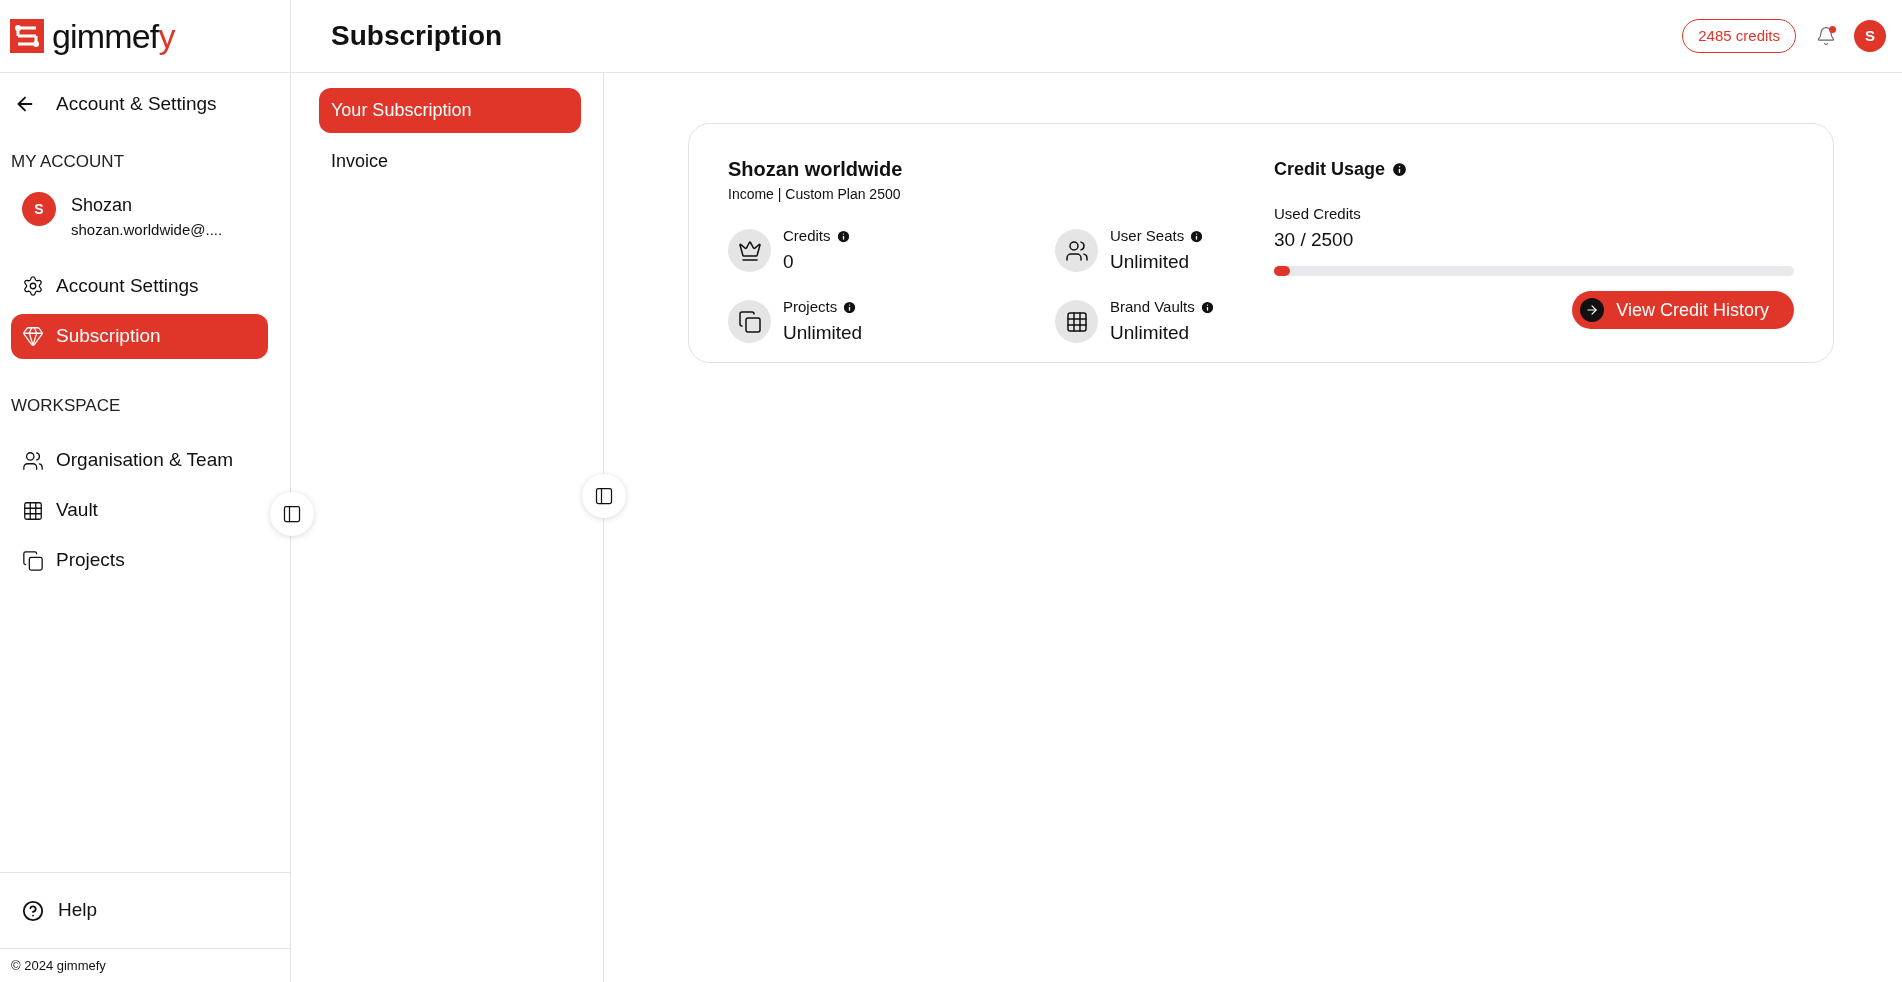  I want to click on credit-usage-title: Credit Usage, so click(1330, 169).